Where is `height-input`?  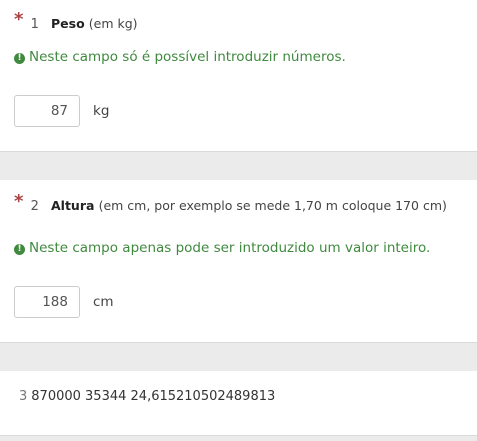
height-input is located at coordinates (47, 302).